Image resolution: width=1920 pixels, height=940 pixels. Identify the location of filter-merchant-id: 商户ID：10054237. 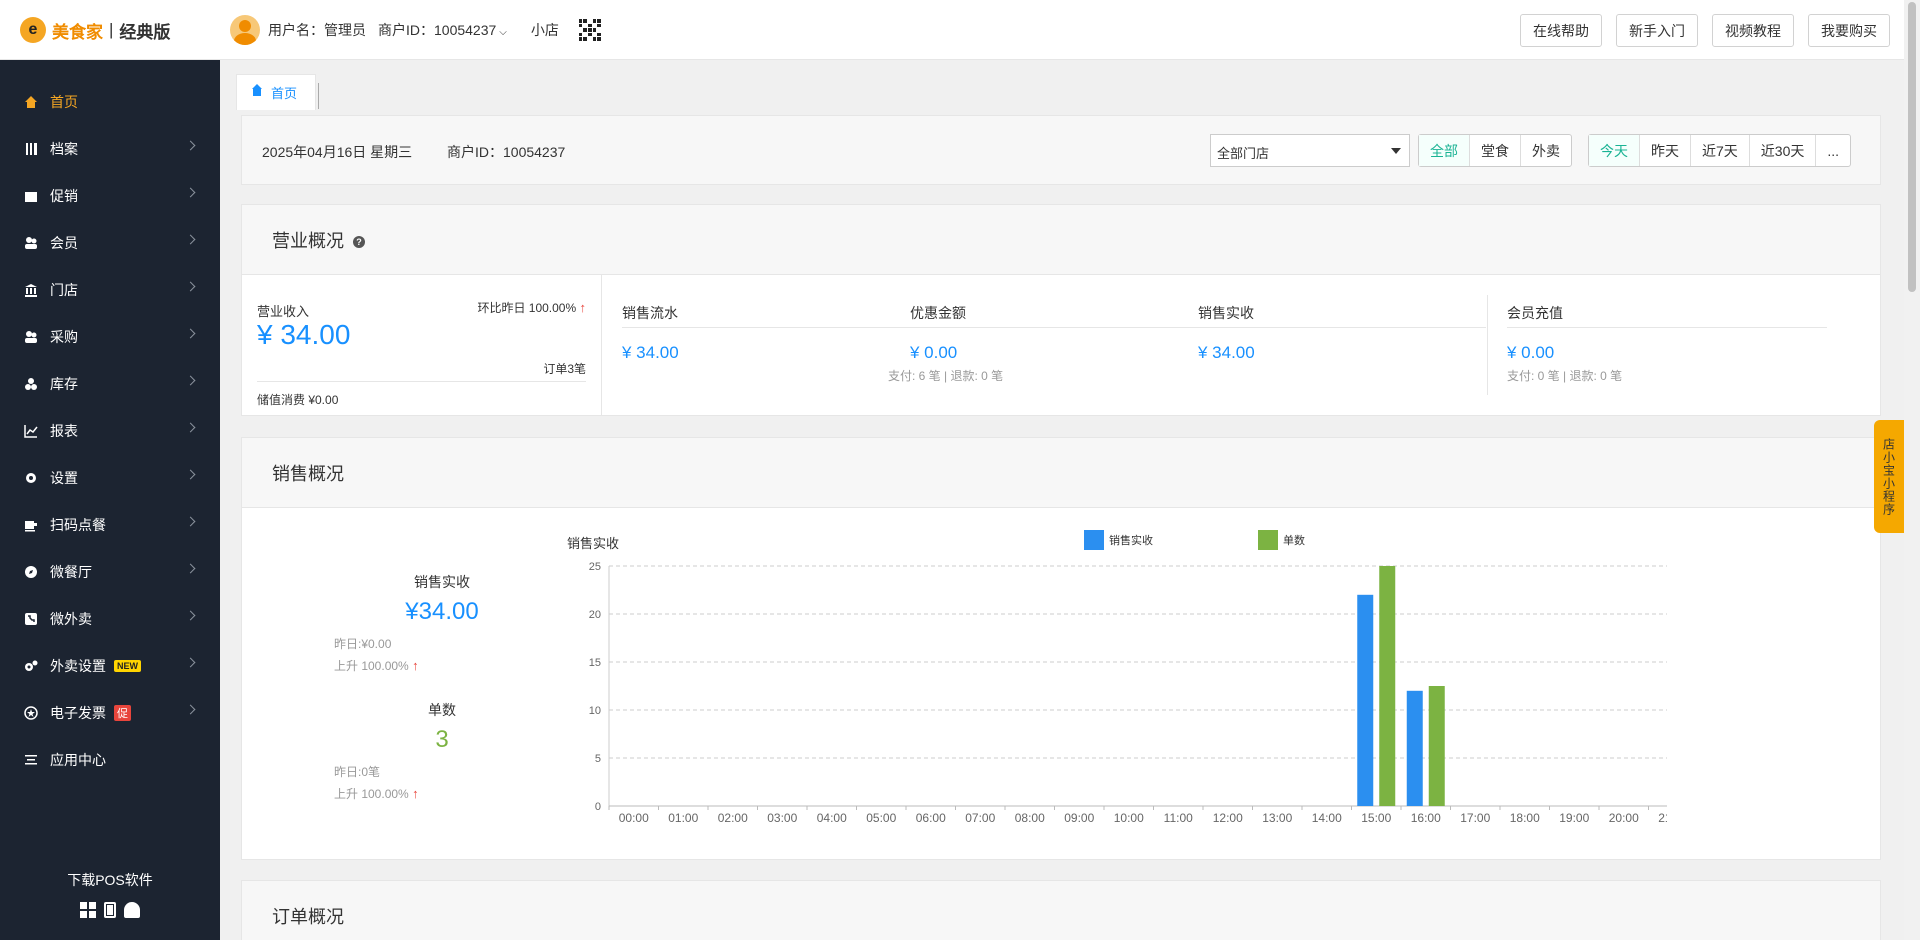
(506, 152).